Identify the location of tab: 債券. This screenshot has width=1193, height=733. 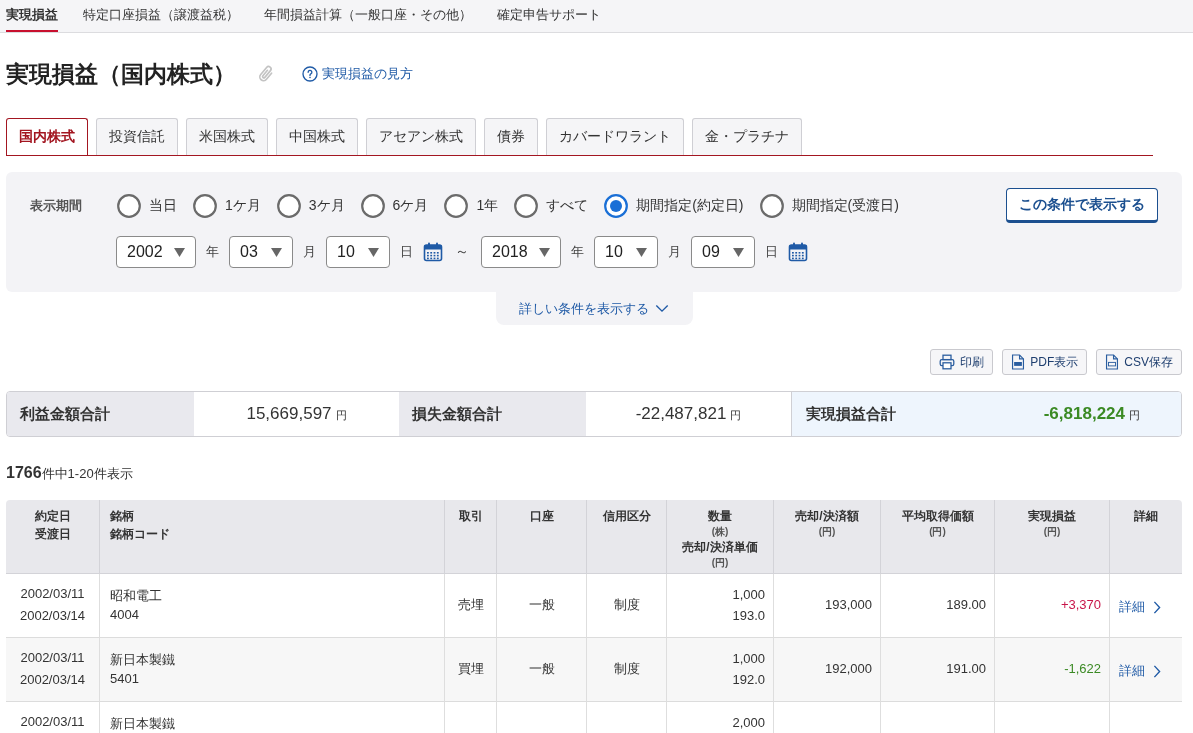
(511, 136).